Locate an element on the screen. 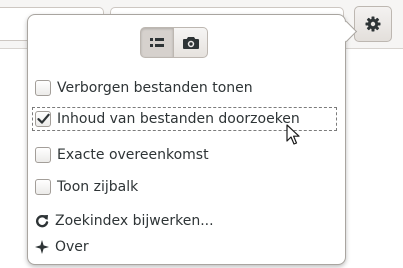  option-label: Inhoud van bestanden doorzoeken is located at coordinates (178, 119).